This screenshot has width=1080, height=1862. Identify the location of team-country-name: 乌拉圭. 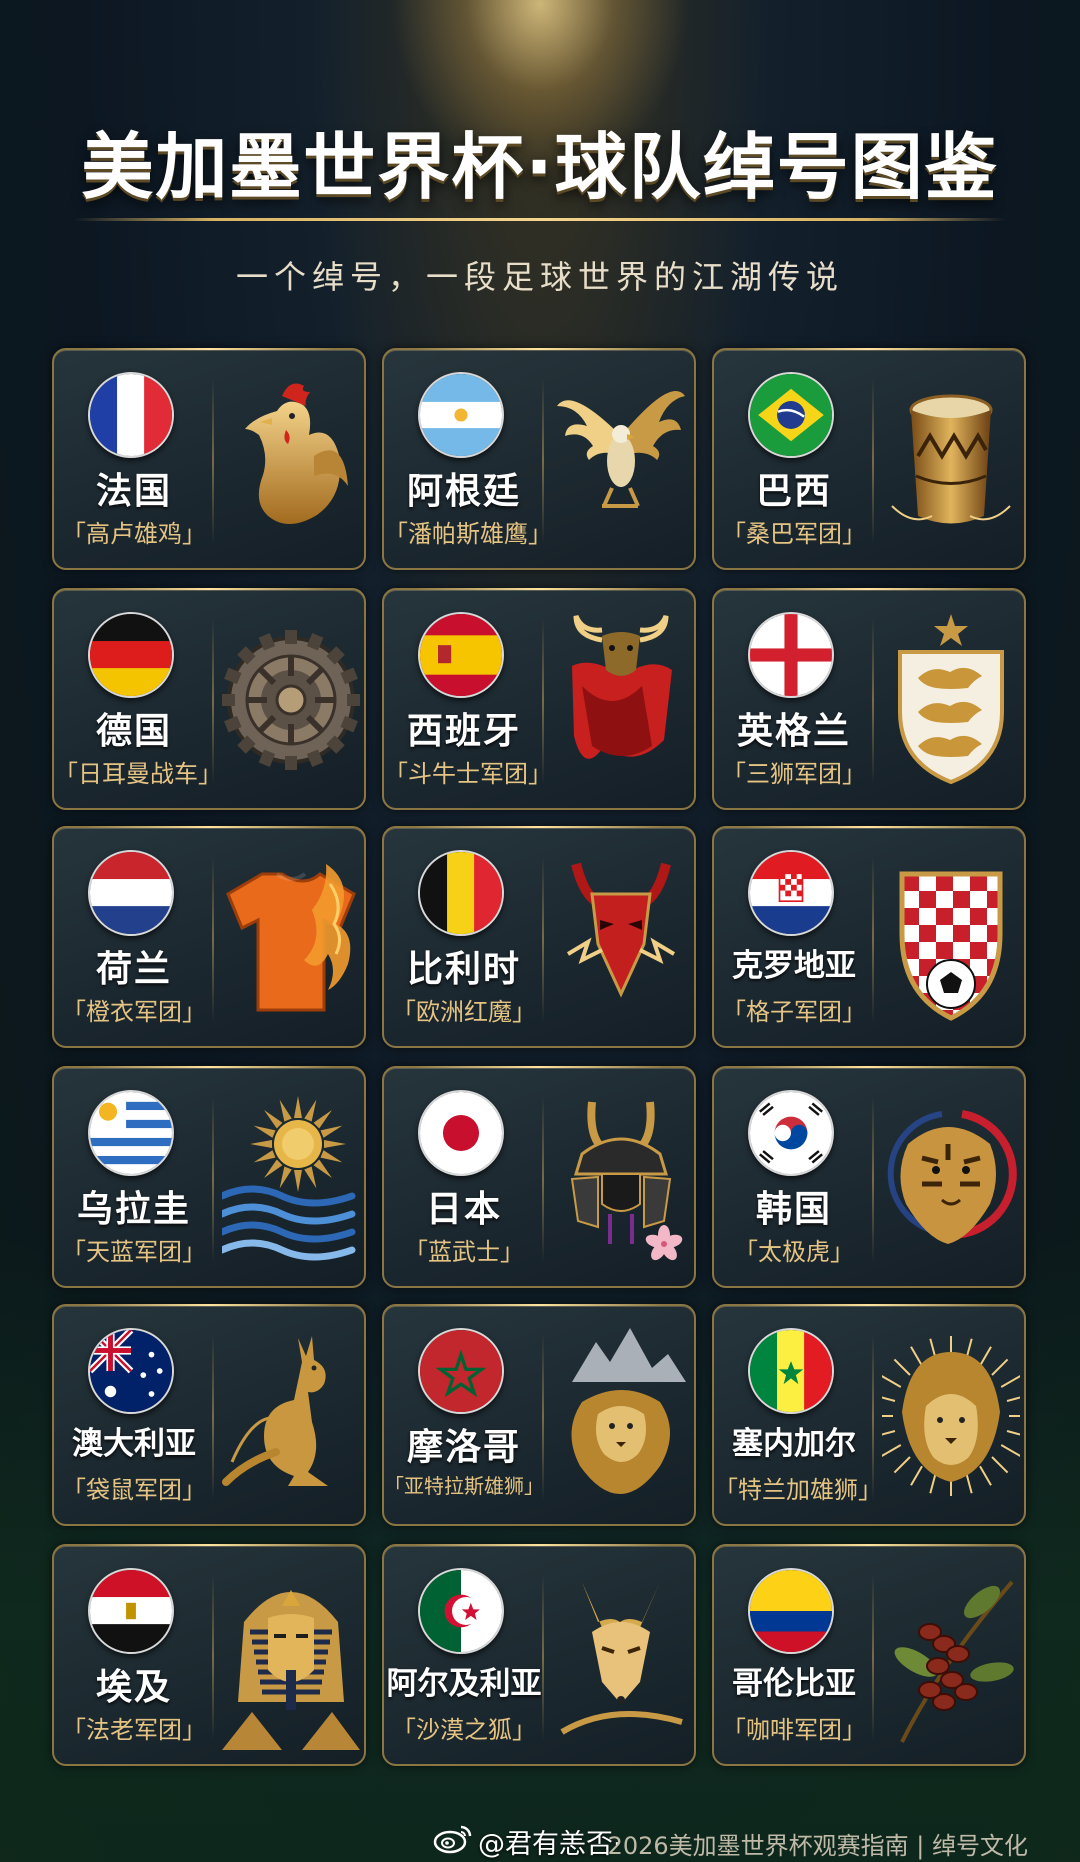
(133, 1209).